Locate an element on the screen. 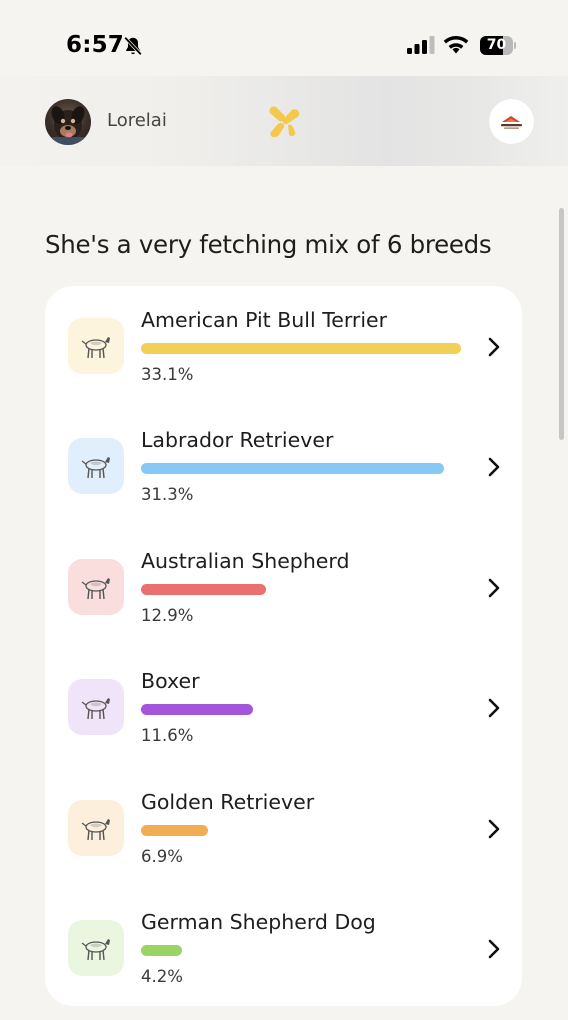  breed-row-5: Golden Retriever 6.9% is located at coordinates (283, 828).